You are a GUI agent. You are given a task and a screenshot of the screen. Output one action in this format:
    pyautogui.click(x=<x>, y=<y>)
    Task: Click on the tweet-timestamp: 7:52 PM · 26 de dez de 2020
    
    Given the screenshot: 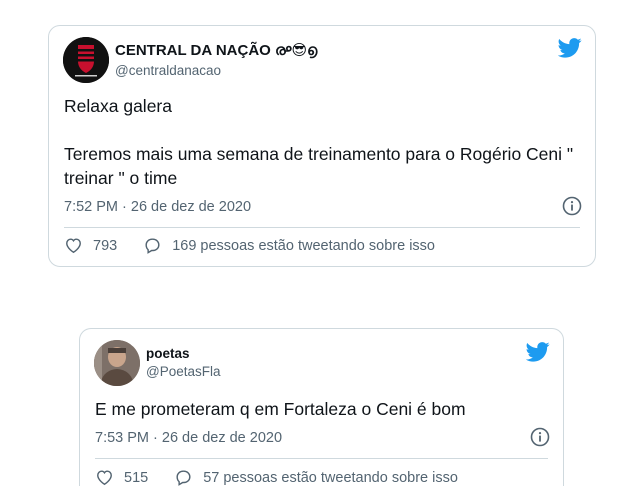 What is the action you would take?
    pyautogui.click(x=157, y=207)
    